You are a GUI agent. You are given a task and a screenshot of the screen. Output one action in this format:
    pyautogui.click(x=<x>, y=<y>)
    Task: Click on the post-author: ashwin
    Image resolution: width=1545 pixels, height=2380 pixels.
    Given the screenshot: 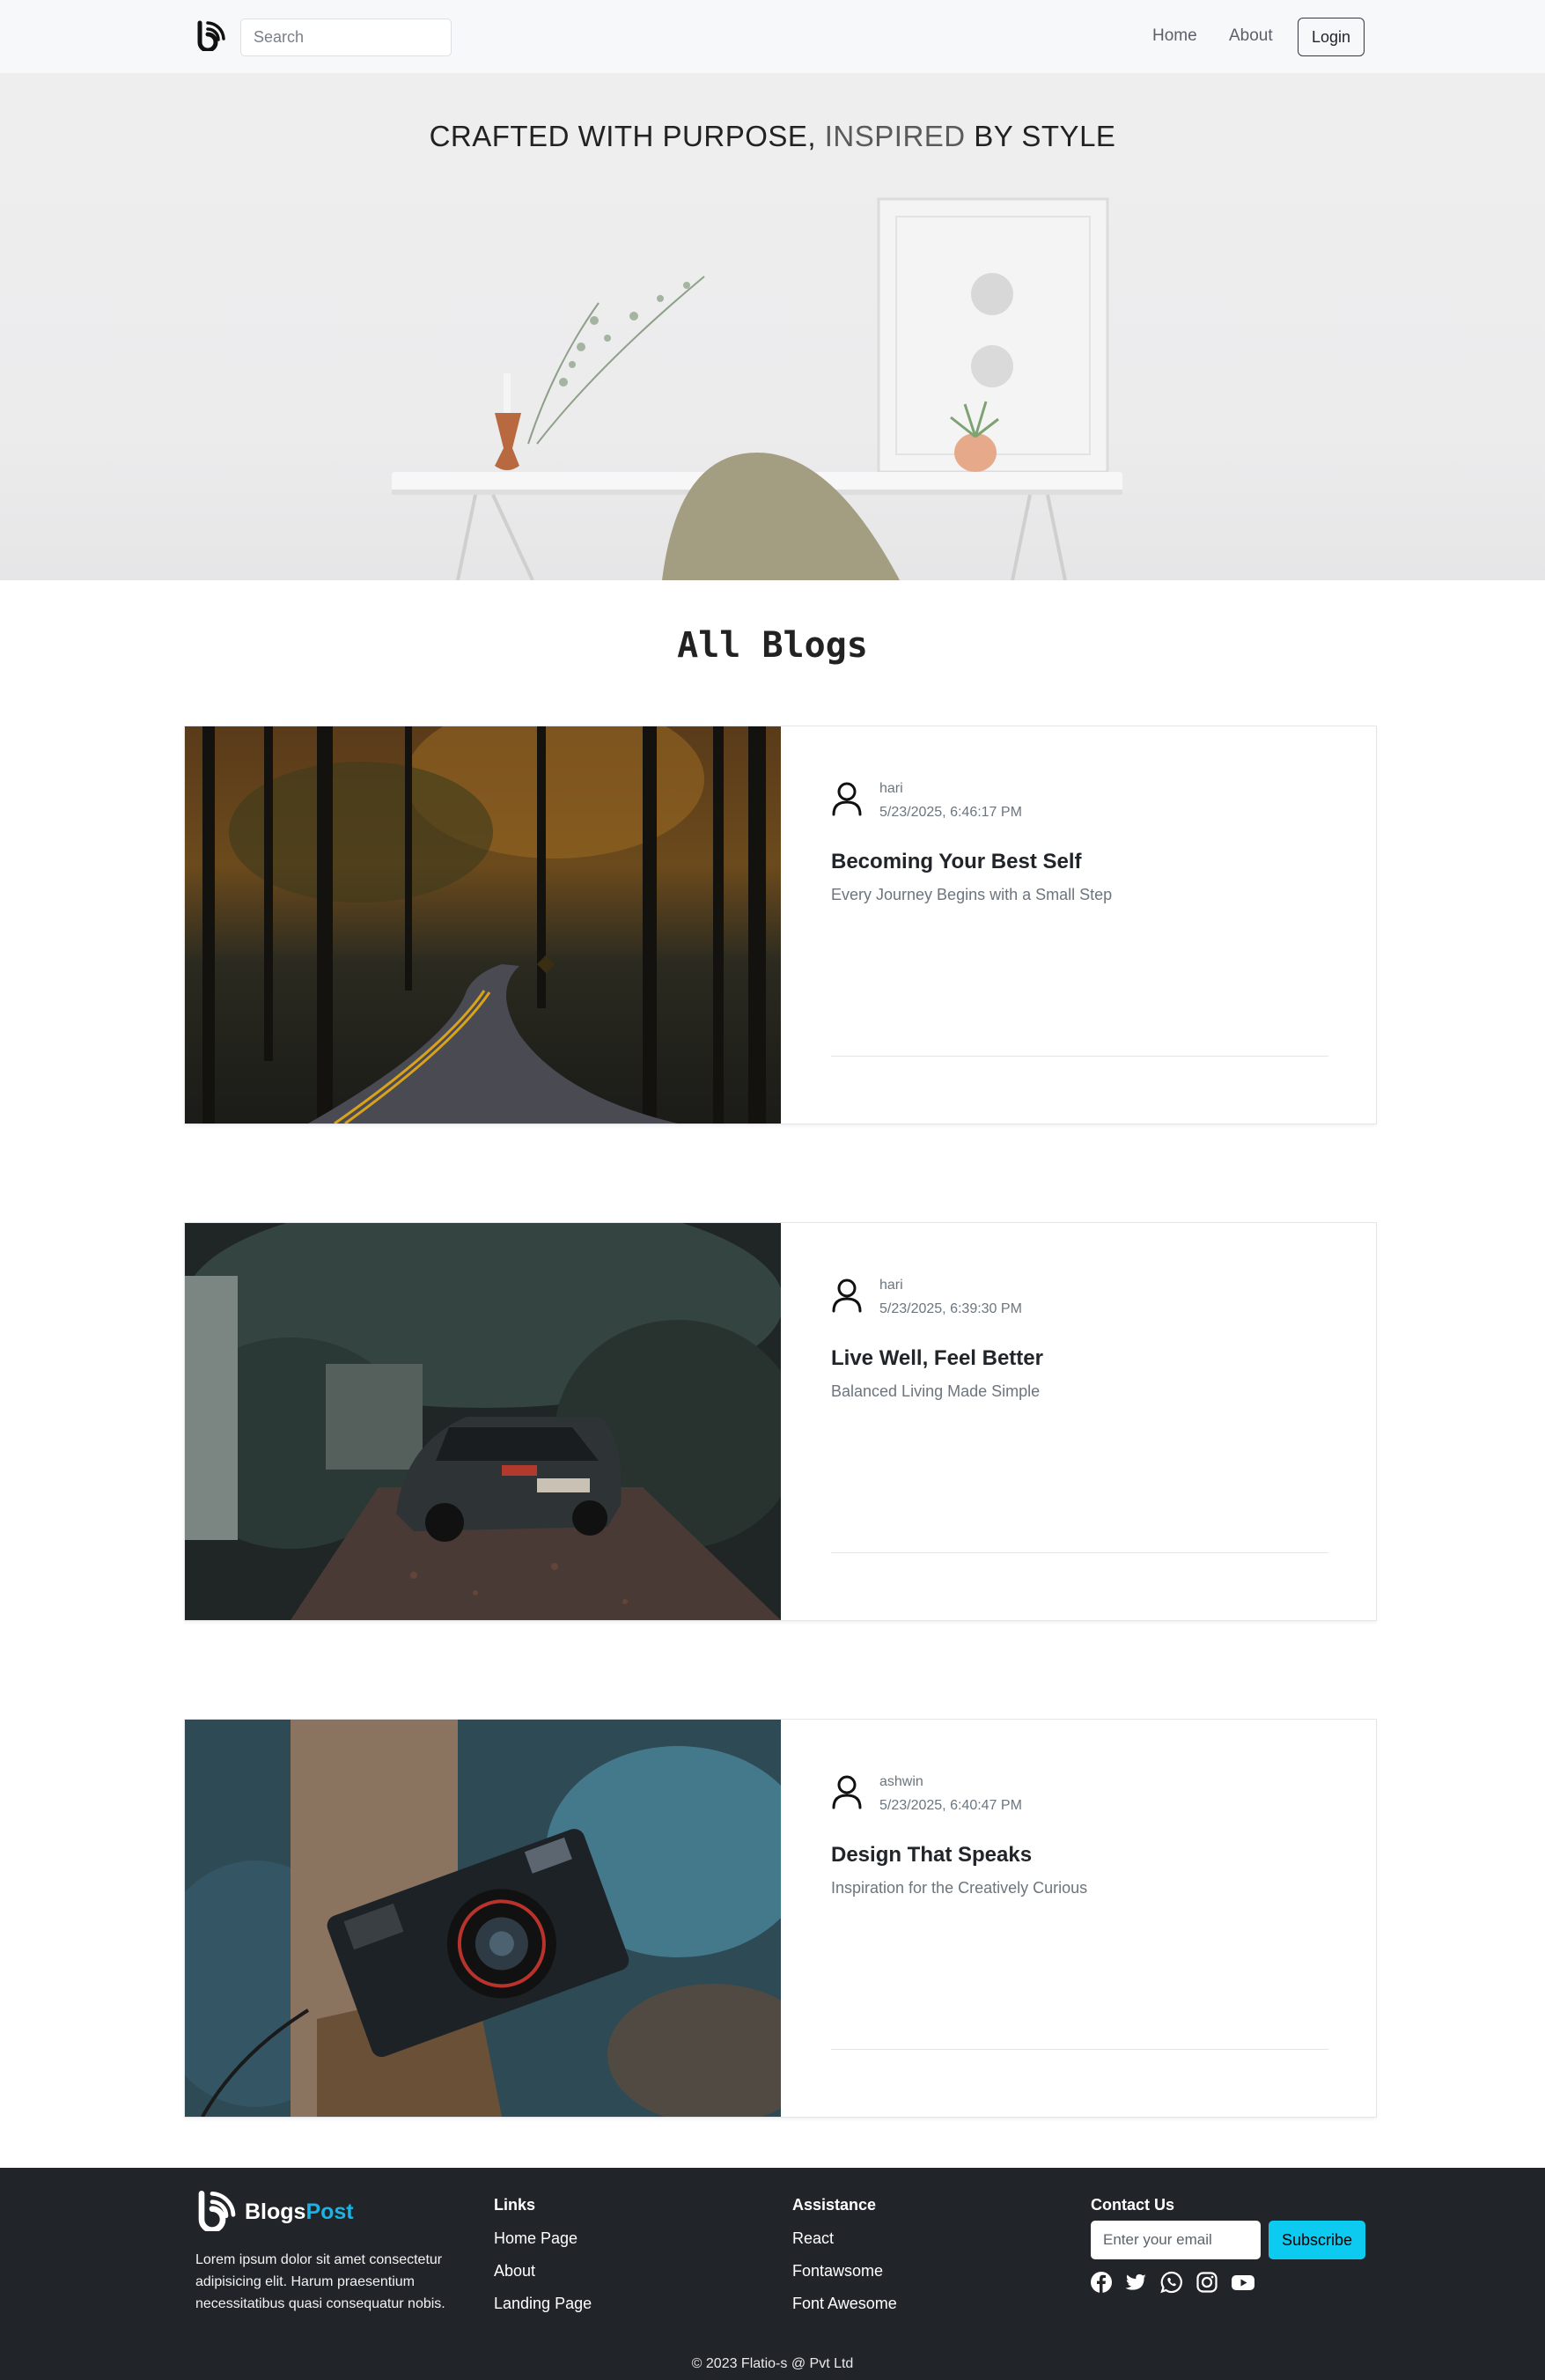 What is the action you would take?
    pyautogui.click(x=901, y=1781)
    